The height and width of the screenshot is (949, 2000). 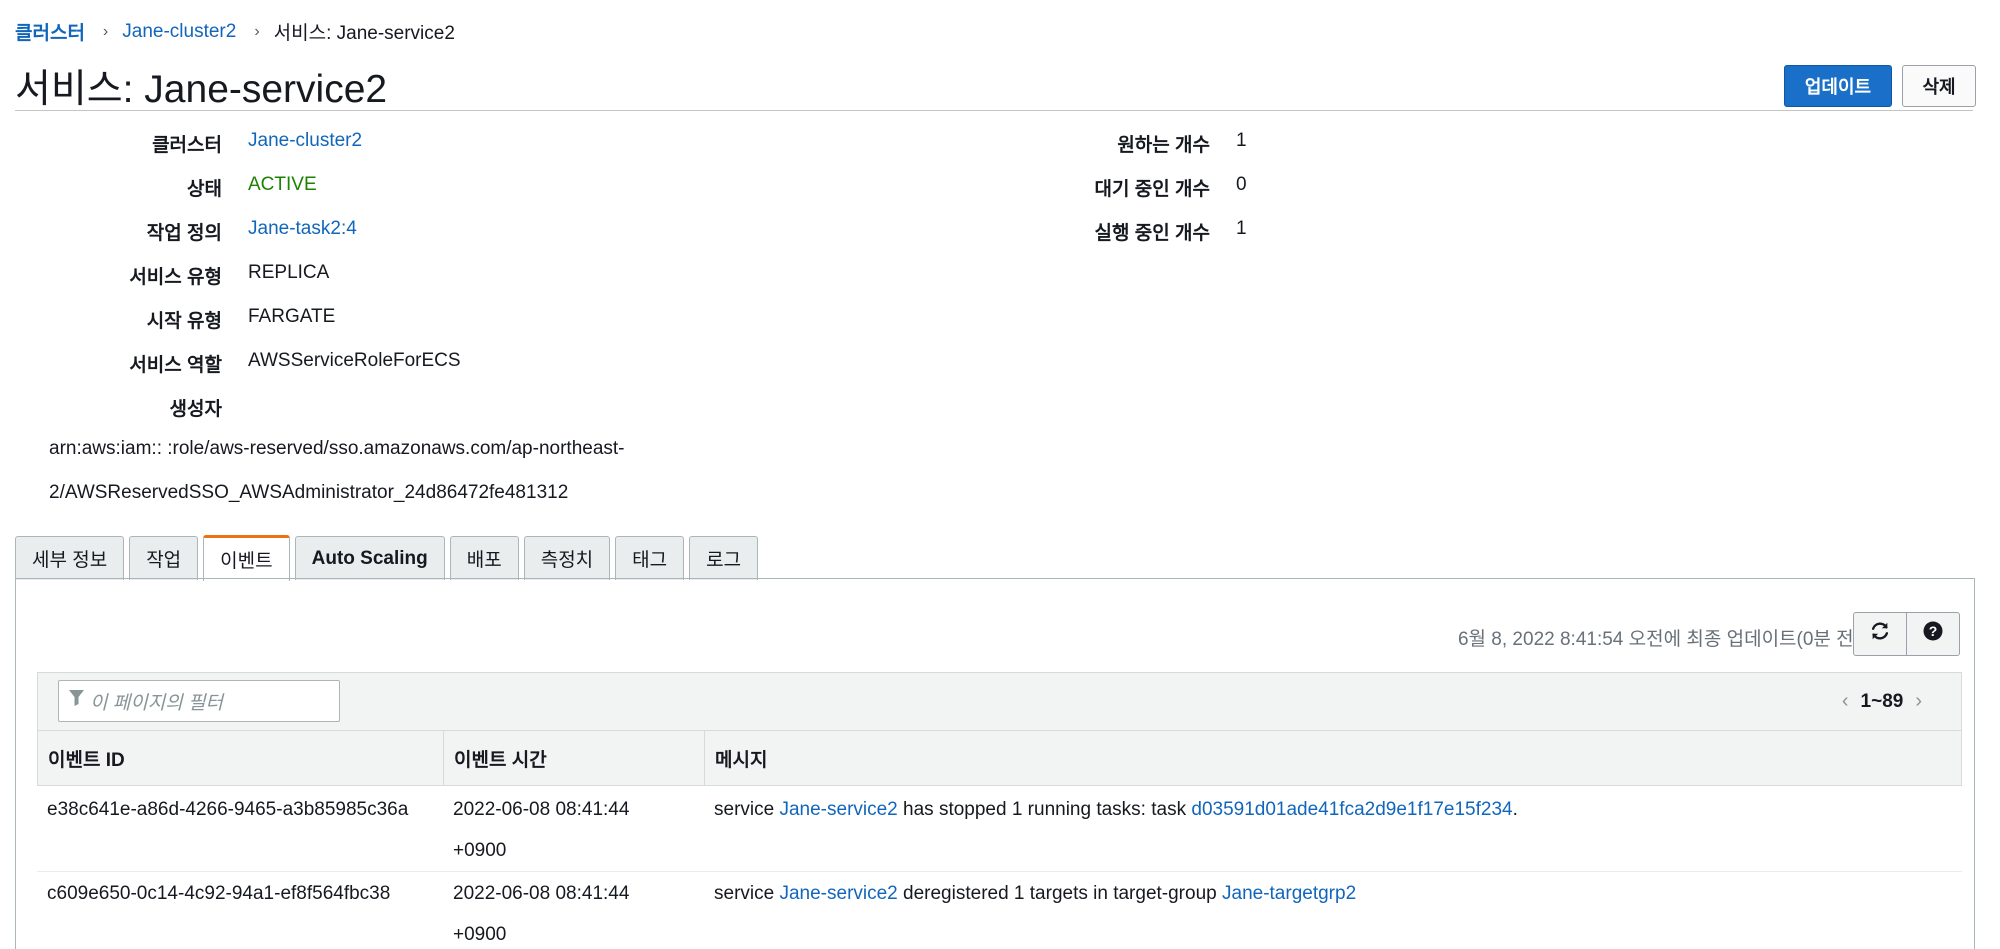 I want to click on tab-metrics: 측정치, so click(x=567, y=558).